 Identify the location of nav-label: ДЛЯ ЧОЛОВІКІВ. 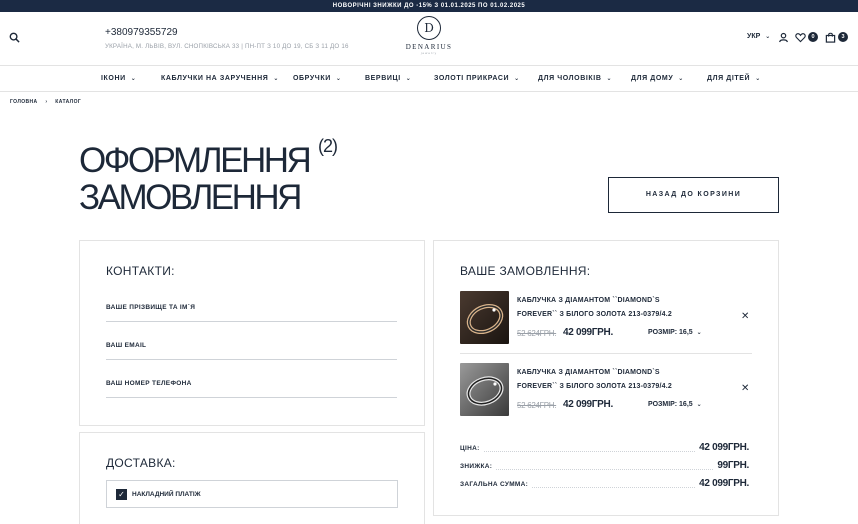
(570, 78).